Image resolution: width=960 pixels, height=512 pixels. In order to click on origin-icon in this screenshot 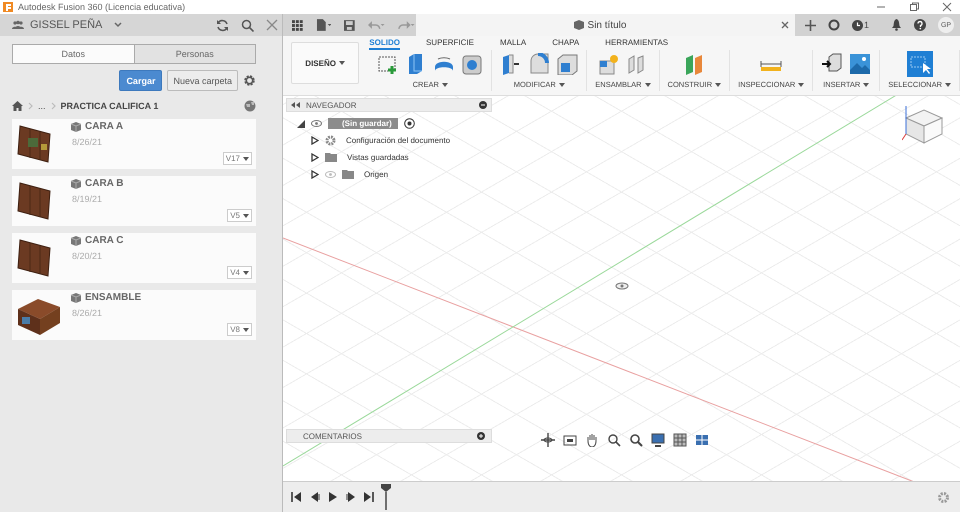, I will do `click(622, 286)`.